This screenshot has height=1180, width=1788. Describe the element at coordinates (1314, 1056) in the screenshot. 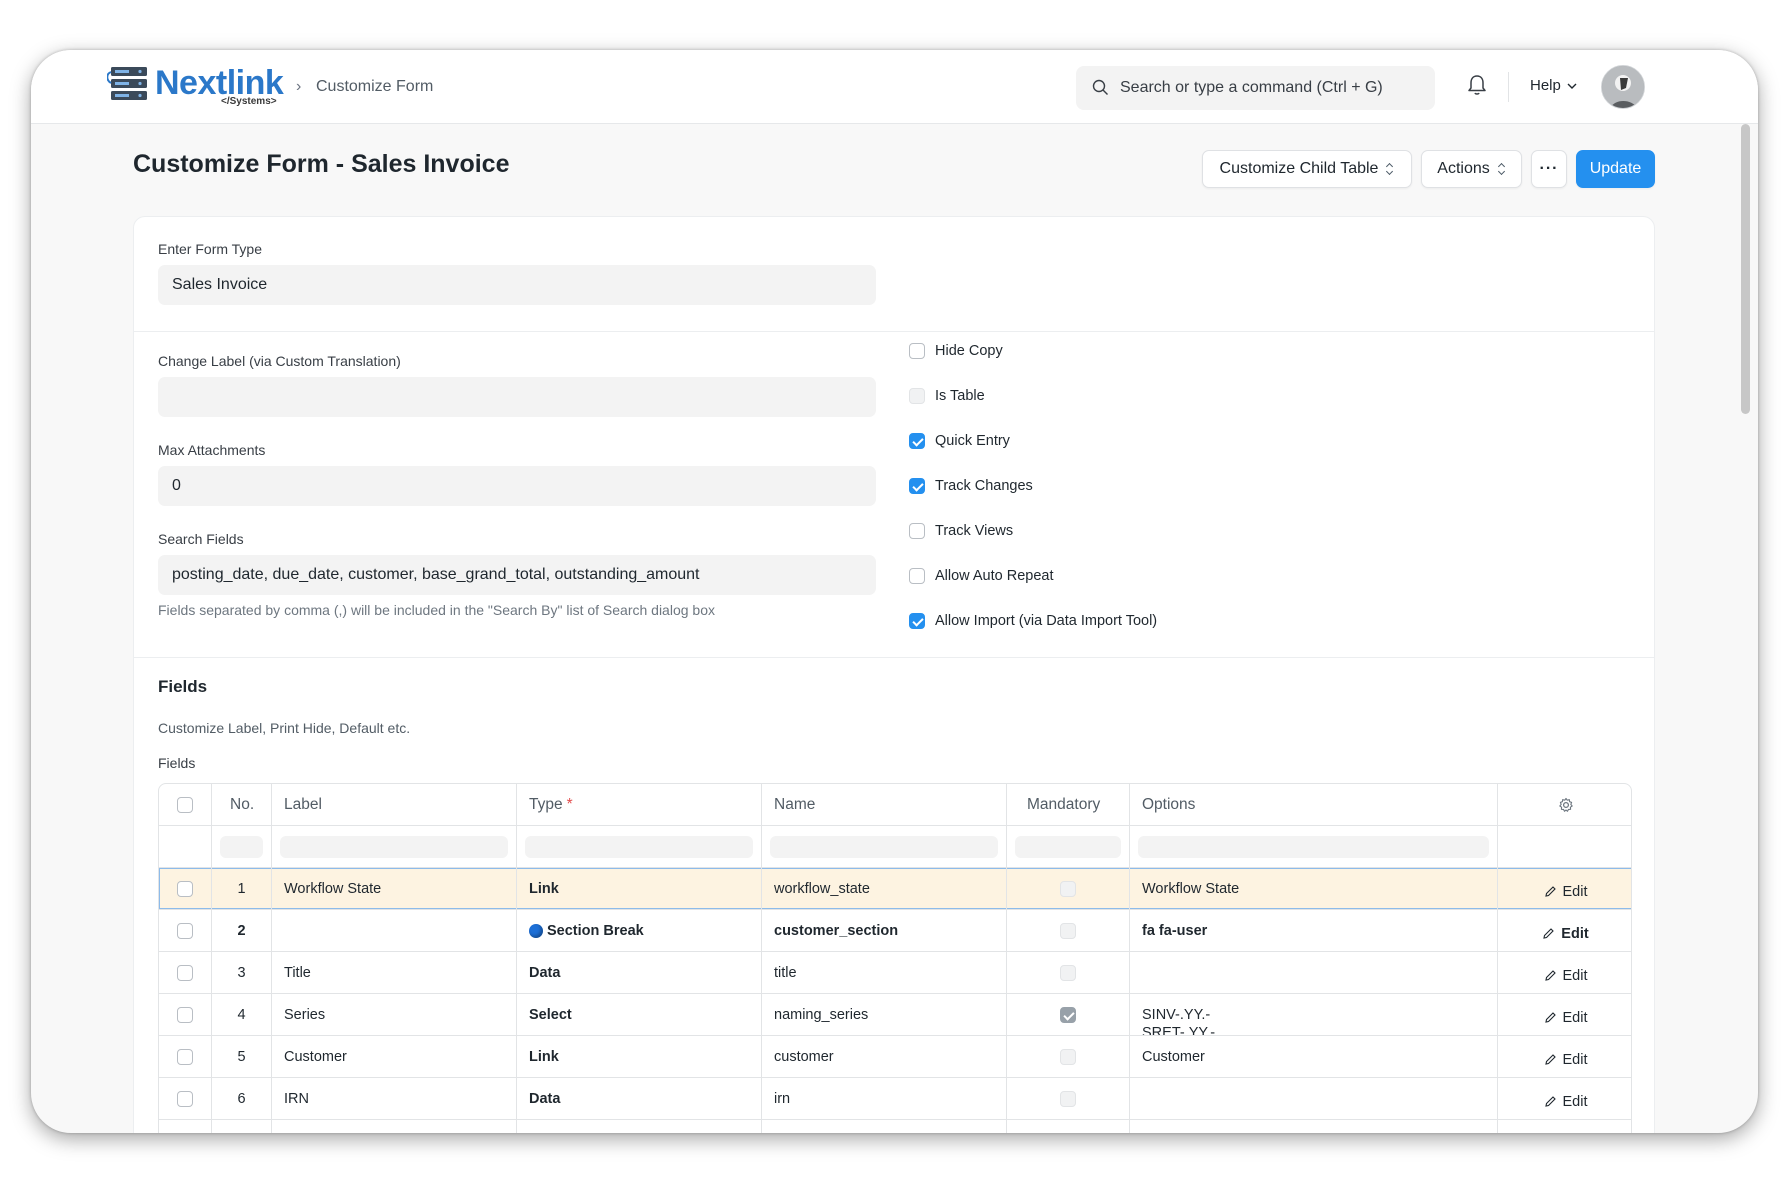

I see `row-options: Customer` at that location.